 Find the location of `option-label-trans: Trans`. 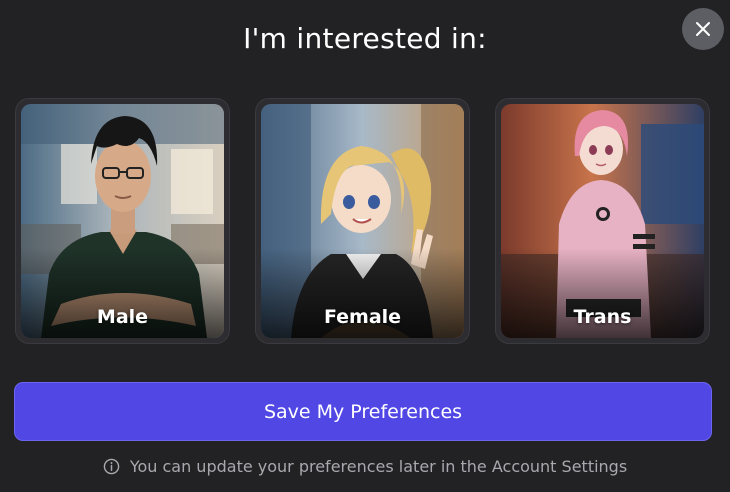

option-label-trans: Trans is located at coordinates (602, 317).